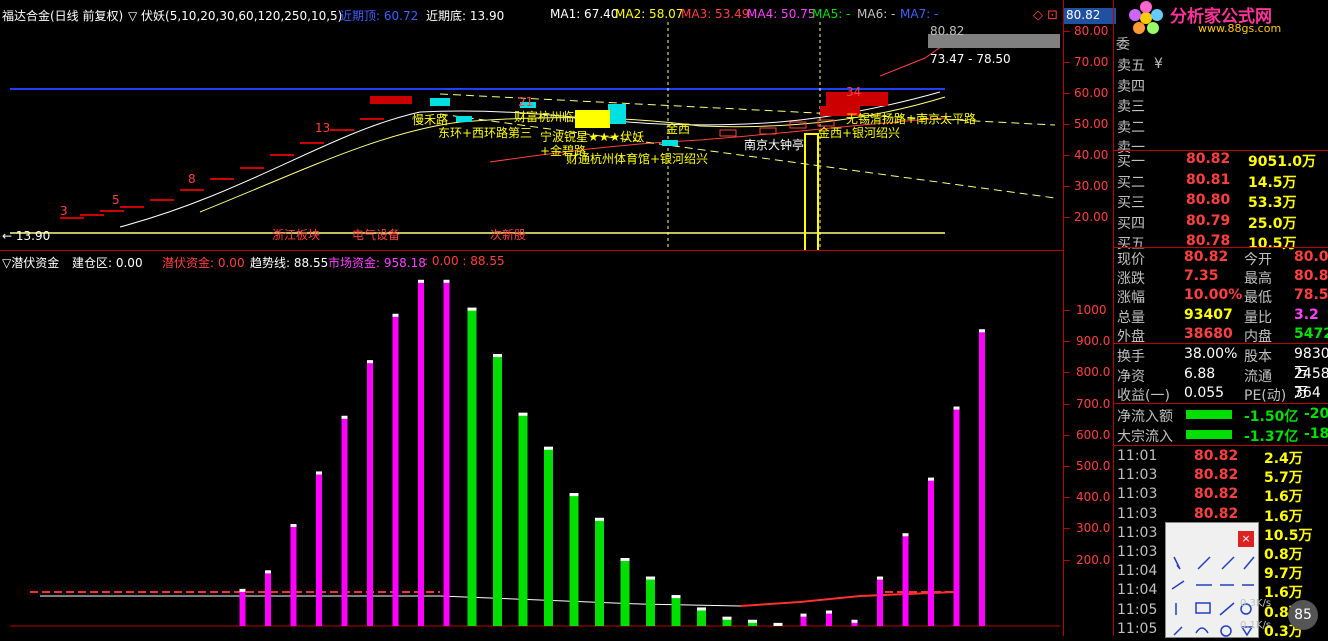 This screenshot has height=641, width=1328. What do you see at coordinates (1221, 277) in the screenshot?
I see `stat-row: 涨跌 7.35 最高 80.8` at bounding box center [1221, 277].